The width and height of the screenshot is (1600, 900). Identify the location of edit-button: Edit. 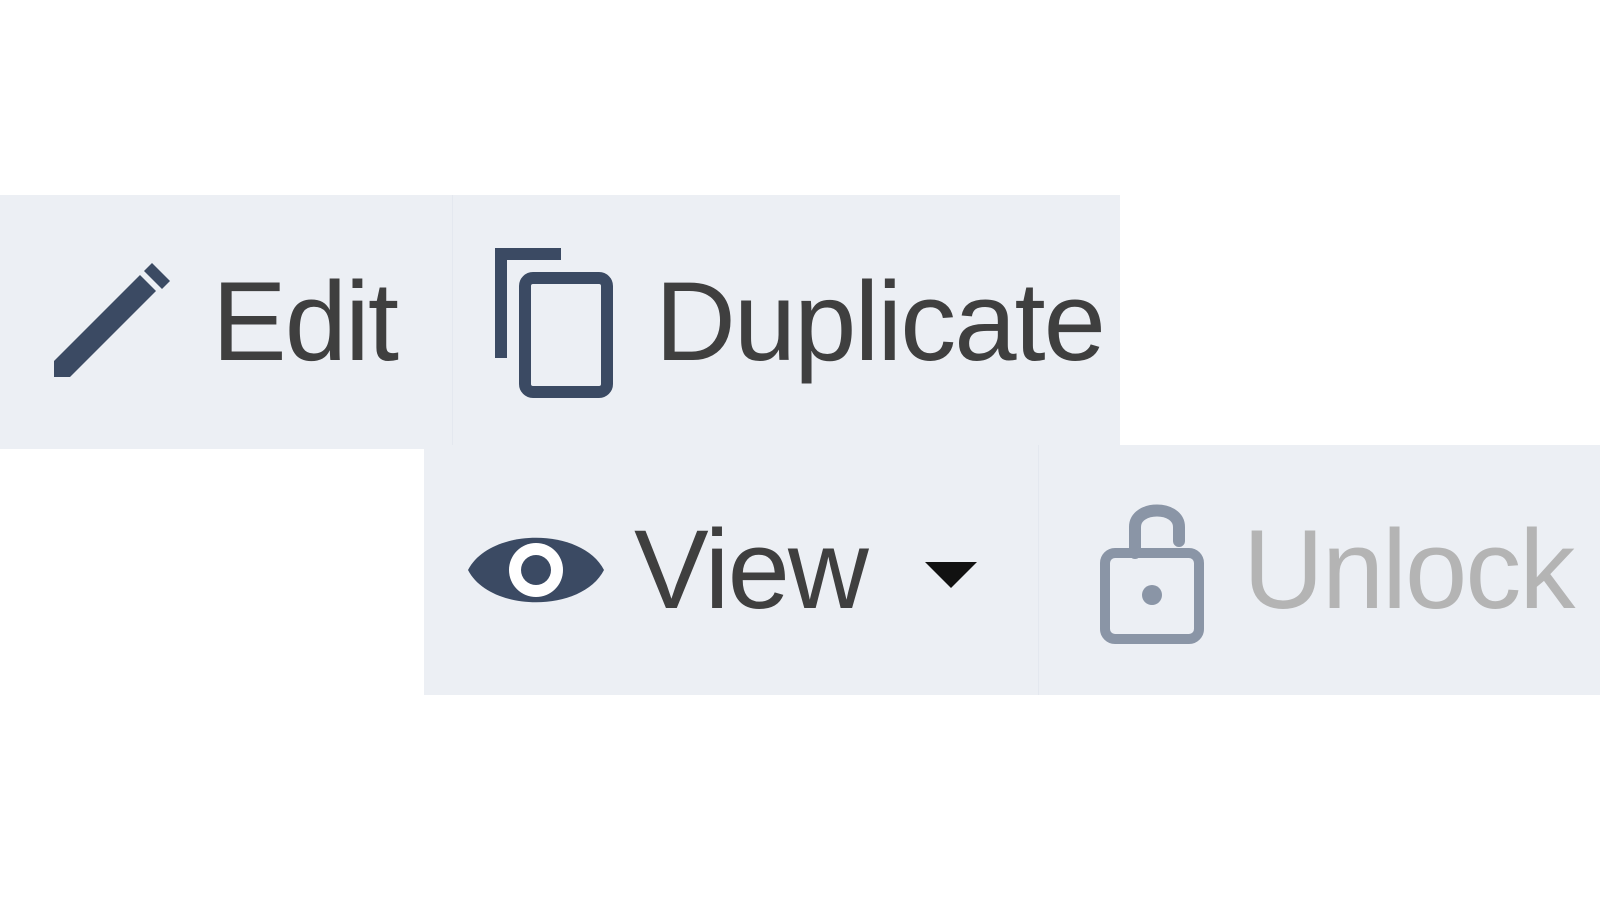
(226, 322).